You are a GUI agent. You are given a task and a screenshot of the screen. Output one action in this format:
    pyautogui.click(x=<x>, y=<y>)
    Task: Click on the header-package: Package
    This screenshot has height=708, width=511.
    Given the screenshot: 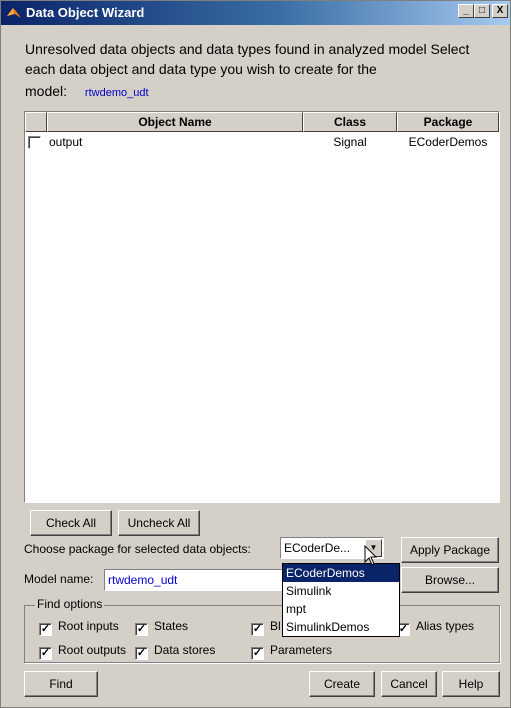 What is the action you would take?
    pyautogui.click(x=448, y=122)
    